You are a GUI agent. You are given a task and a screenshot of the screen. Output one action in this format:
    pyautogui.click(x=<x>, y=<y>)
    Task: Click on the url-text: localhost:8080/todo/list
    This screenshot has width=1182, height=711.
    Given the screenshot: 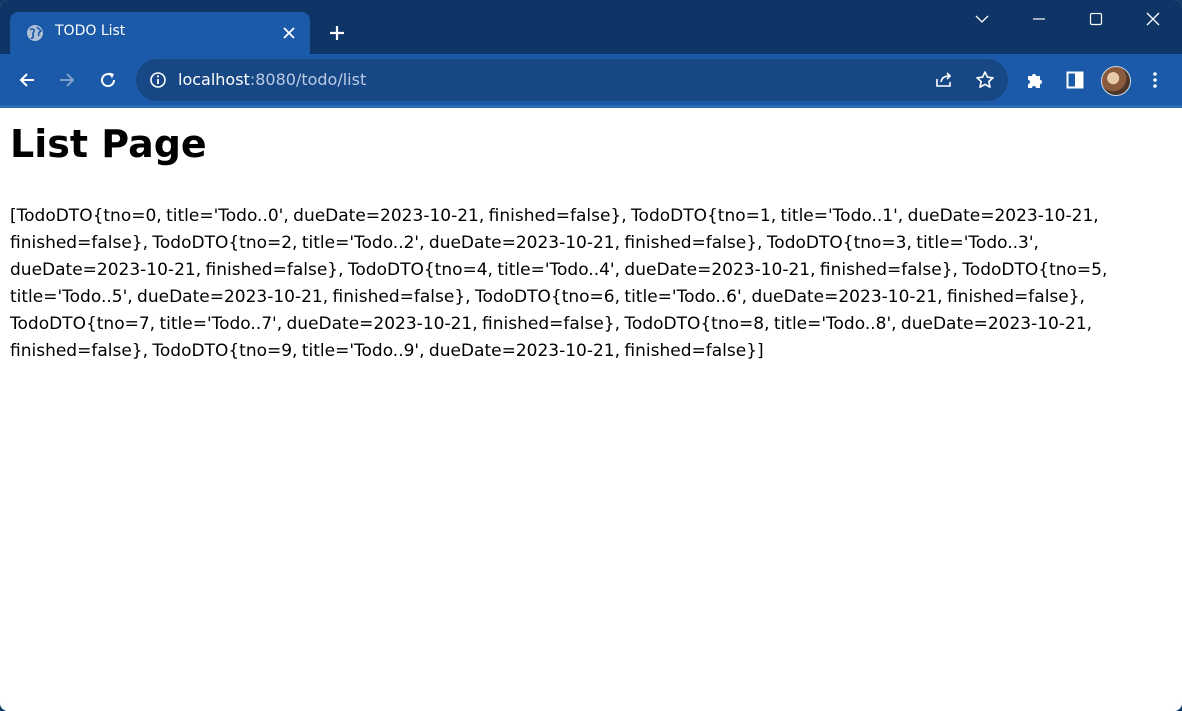 What is the action you would take?
    pyautogui.click(x=272, y=79)
    